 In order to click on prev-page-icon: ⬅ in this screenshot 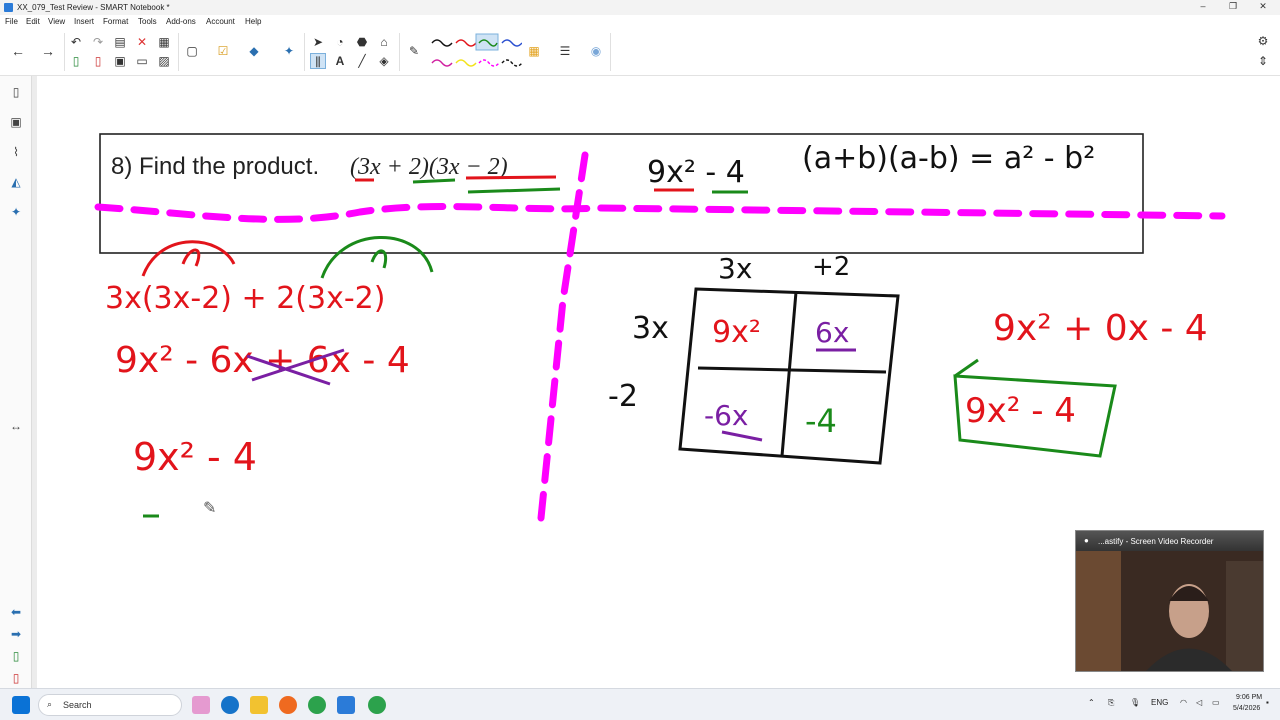, I will do `click(16, 612)`.